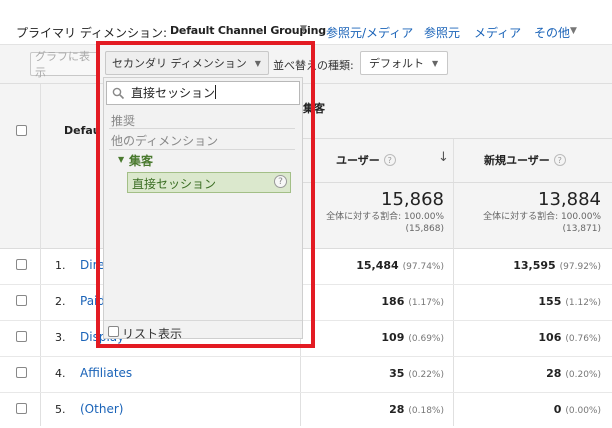  Describe the element at coordinates (557, 265) in the screenshot. I see `row-new-users: 13,595 (97.92%)` at that location.